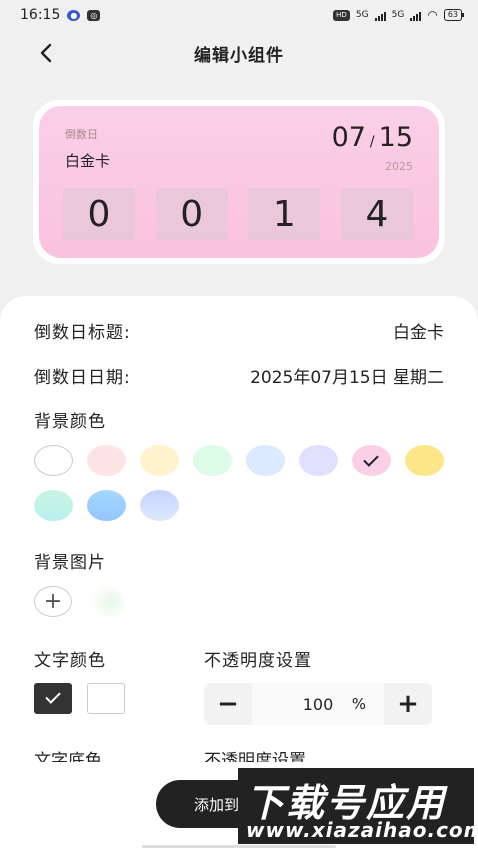 This screenshot has width=478, height=850. I want to click on opacity-stepper: − 100 % +, so click(318, 704).